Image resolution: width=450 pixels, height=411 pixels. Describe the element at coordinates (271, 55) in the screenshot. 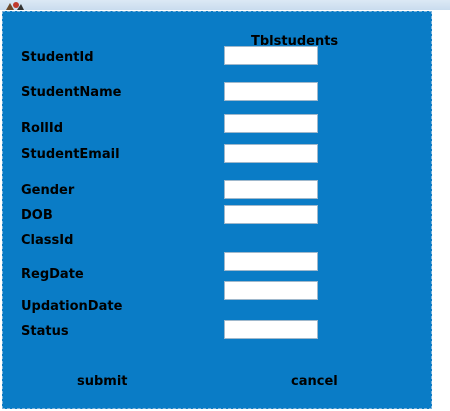

I see `student-id-input` at that location.